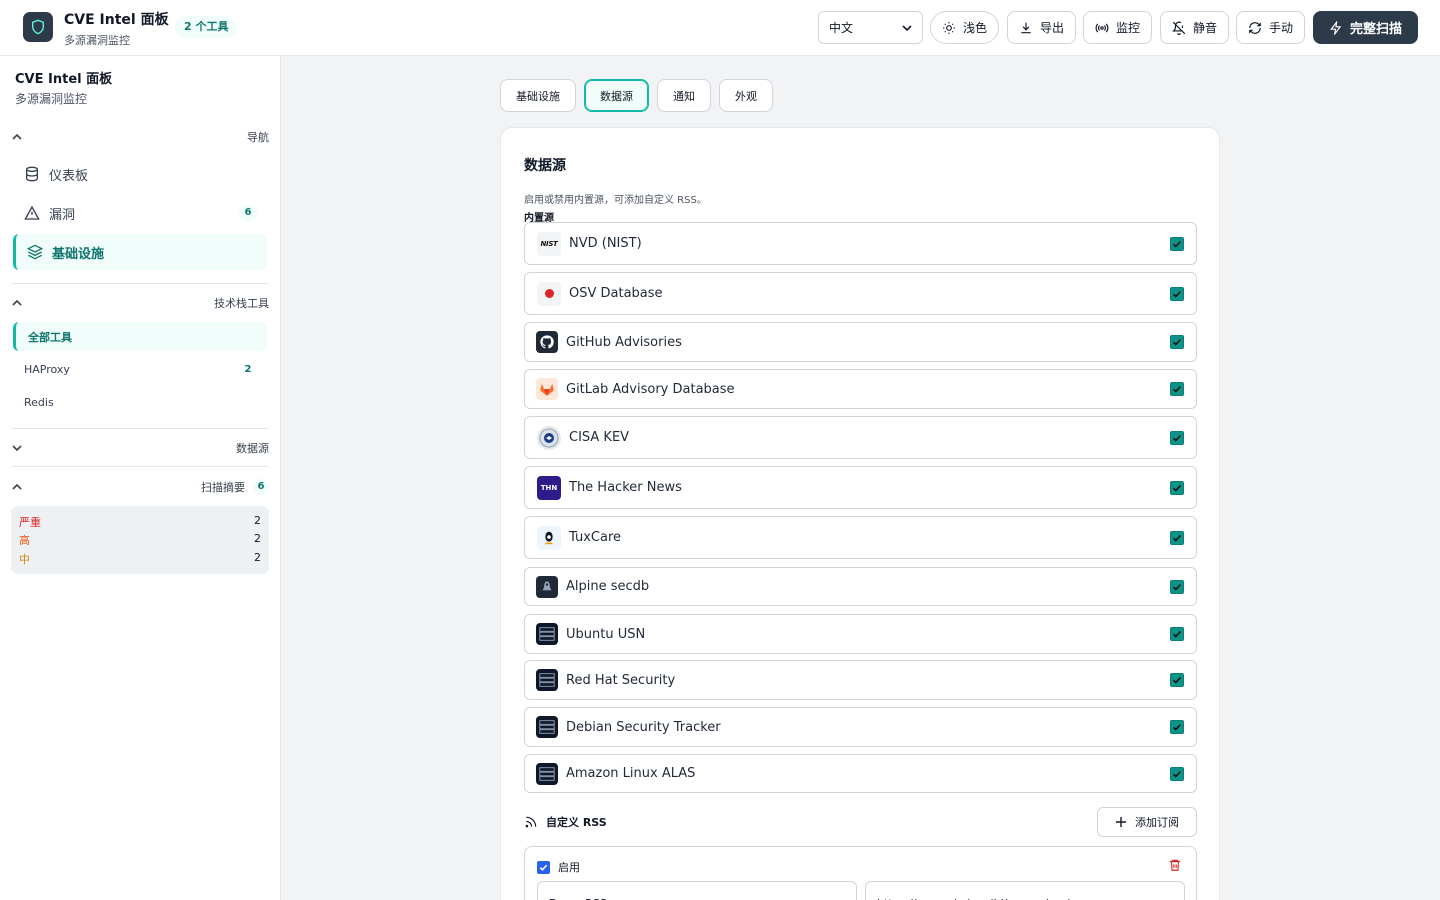 The height and width of the screenshot is (900, 1440). Describe the element at coordinates (860, 680) in the screenshot. I see `source-row-redhat: Red Hat Security` at that location.